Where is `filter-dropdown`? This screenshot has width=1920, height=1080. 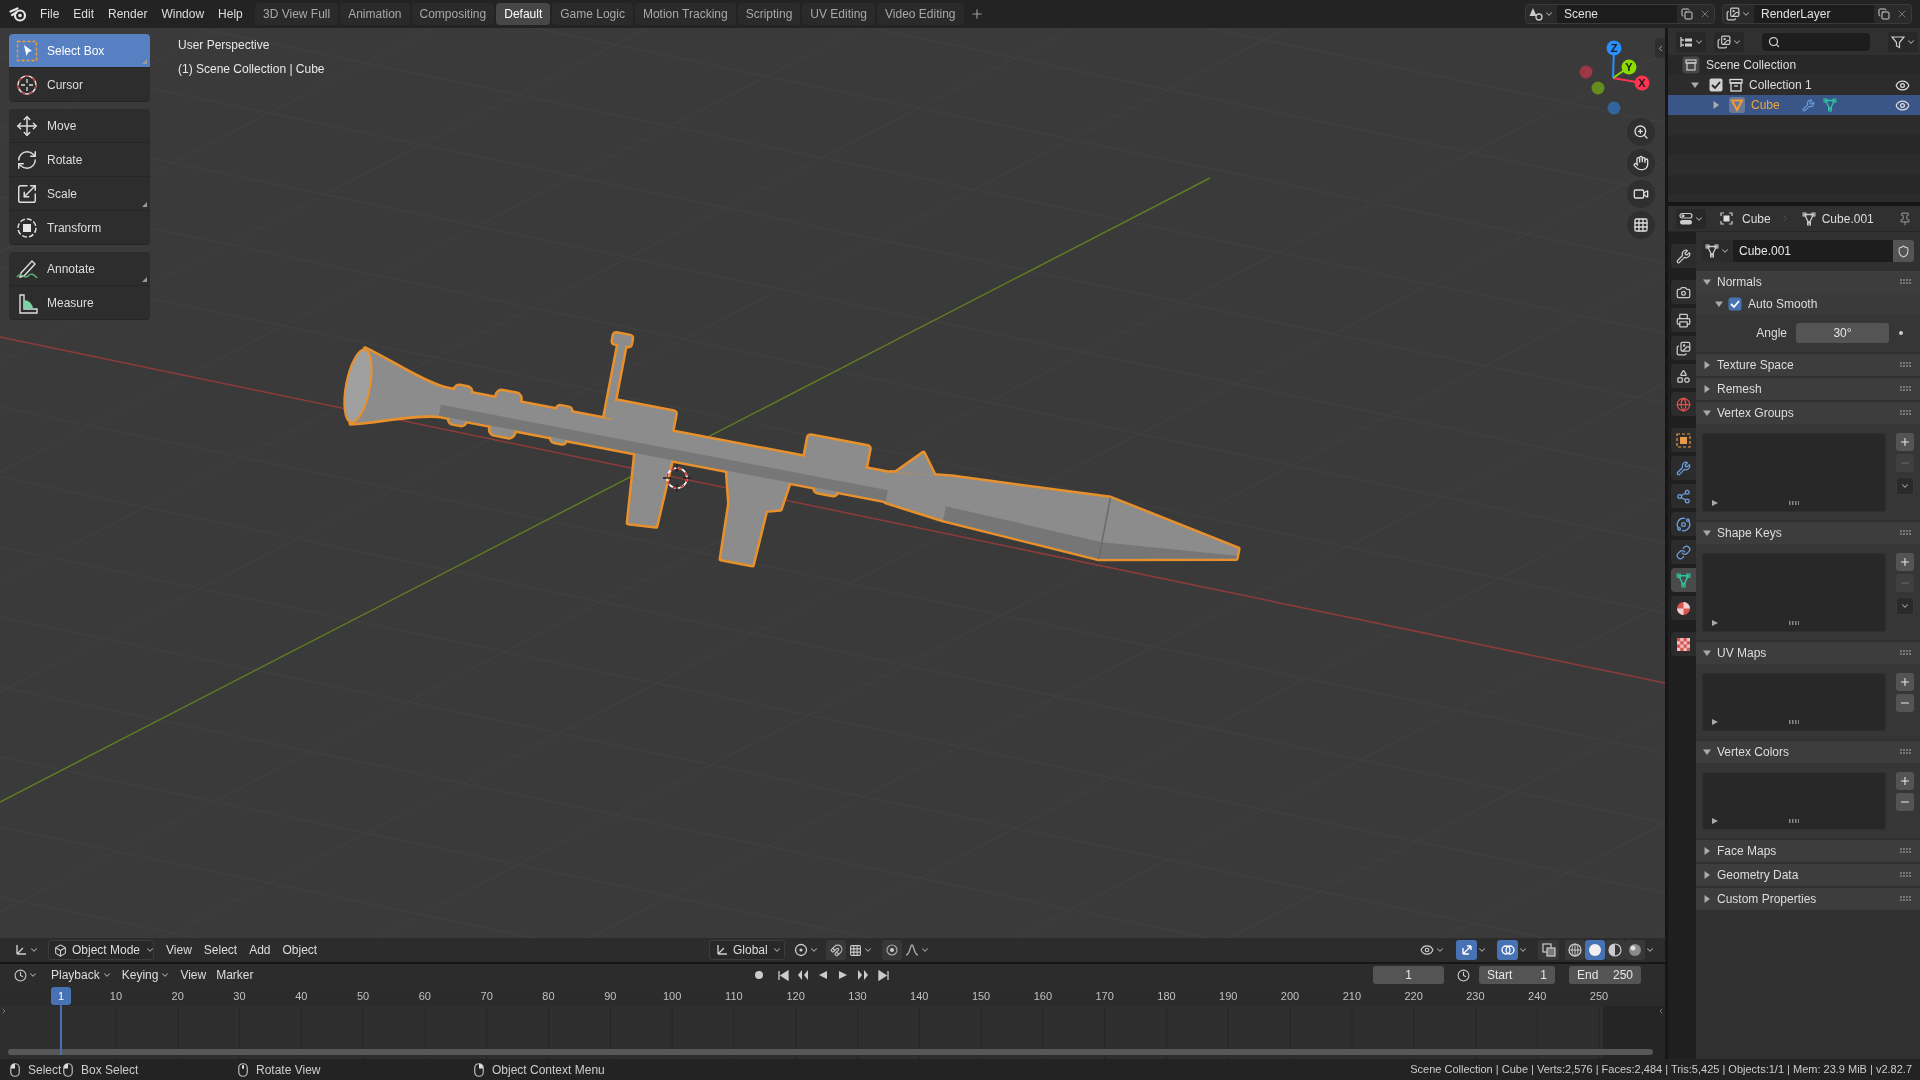 filter-dropdown is located at coordinates (1903, 41).